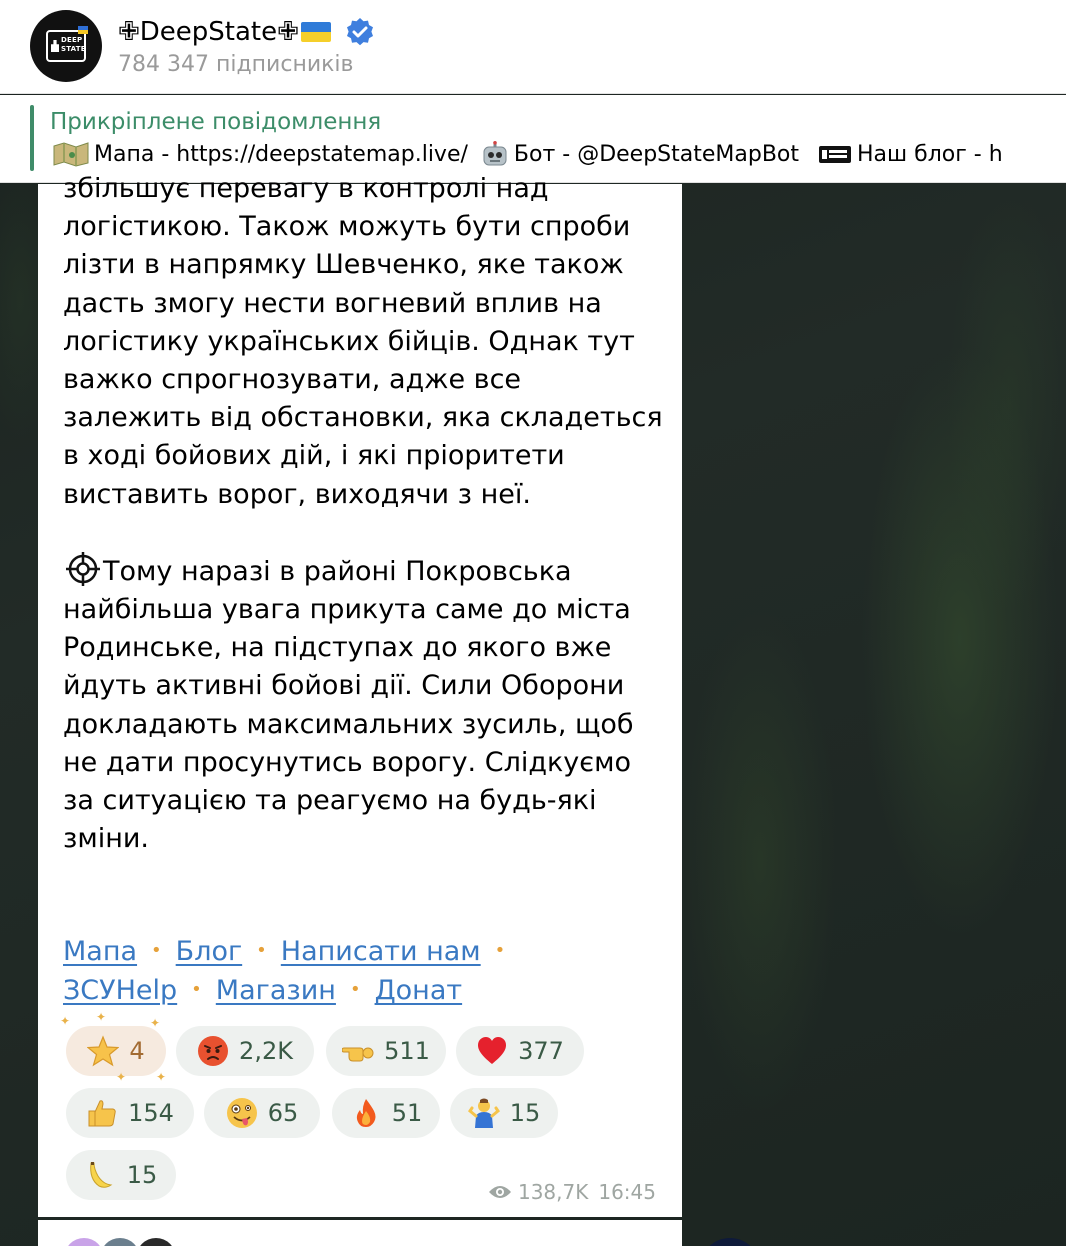 The height and width of the screenshot is (1246, 1066). I want to click on reaction-angry: 2,2K, so click(245, 1051).